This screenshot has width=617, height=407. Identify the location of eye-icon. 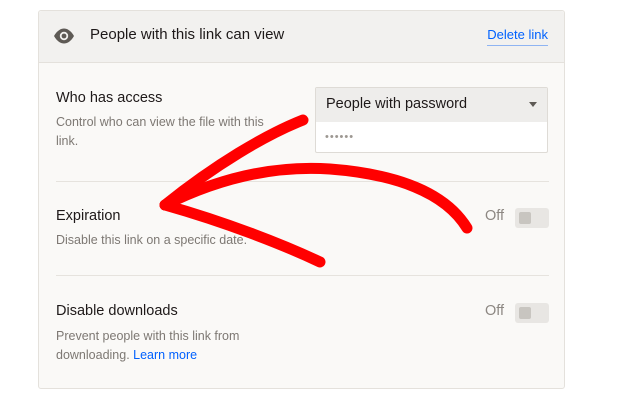
(64, 36).